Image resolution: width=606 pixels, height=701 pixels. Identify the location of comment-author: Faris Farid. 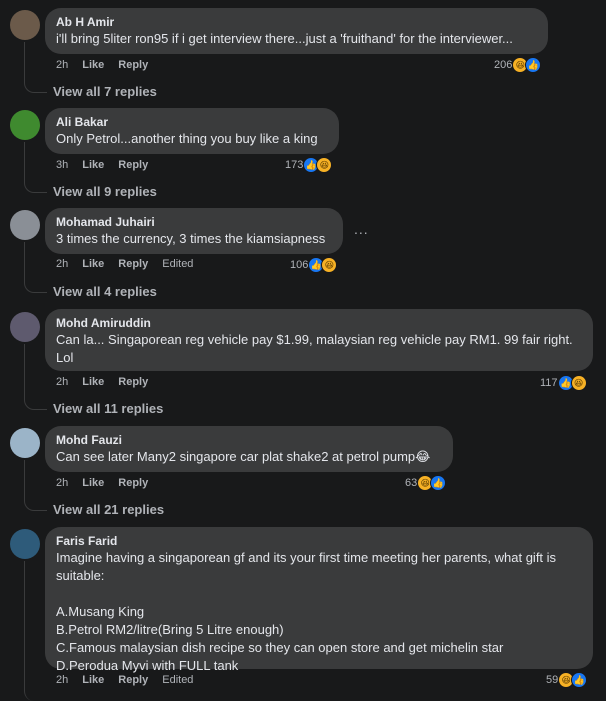
(319, 541).